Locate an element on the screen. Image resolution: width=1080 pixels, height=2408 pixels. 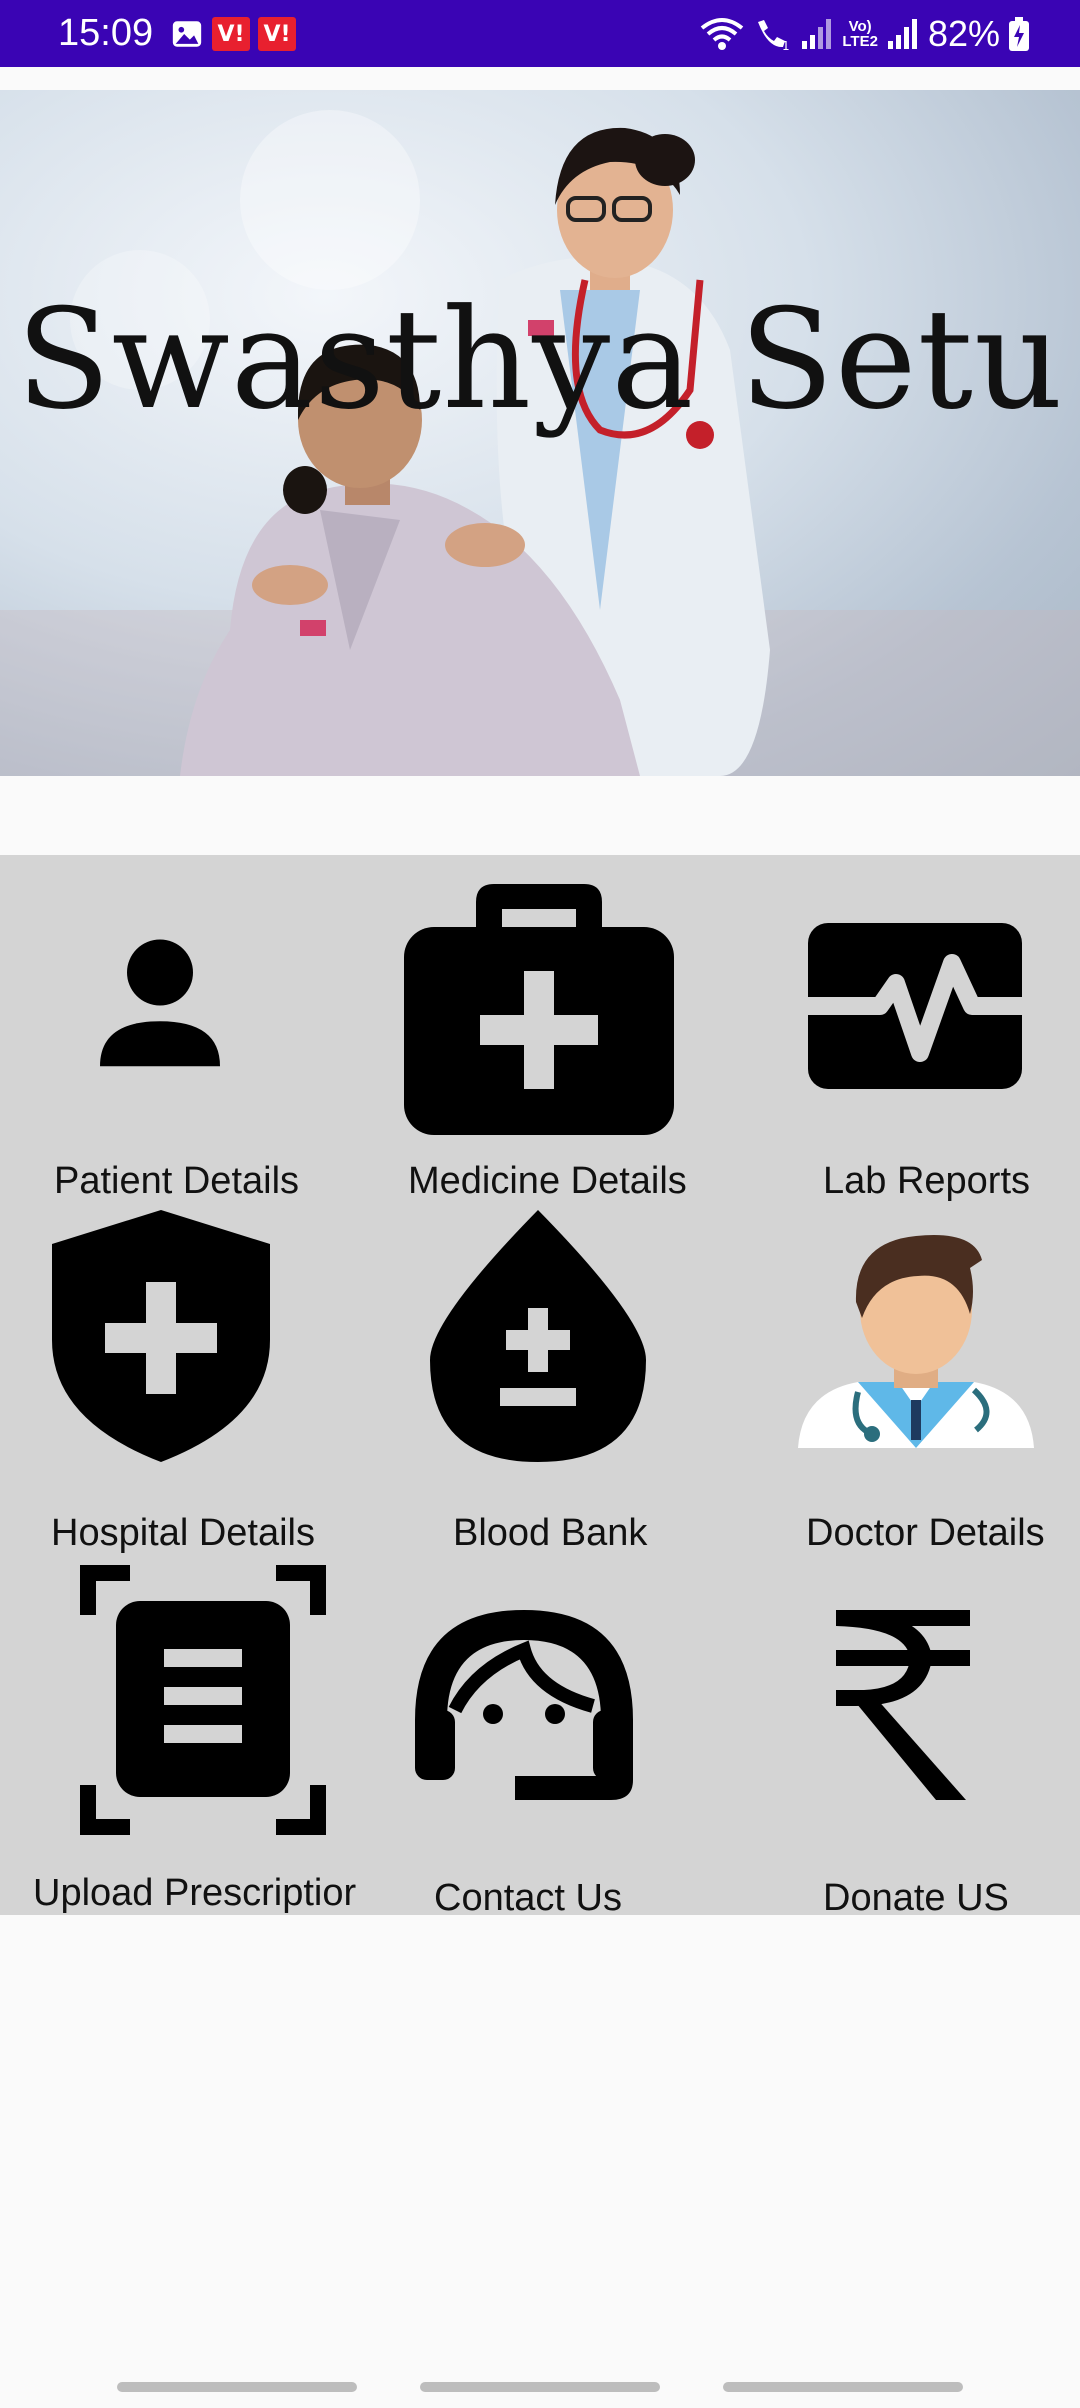
menu-item-medicine-details: Medicine Details is located at coordinates (540, 1032).